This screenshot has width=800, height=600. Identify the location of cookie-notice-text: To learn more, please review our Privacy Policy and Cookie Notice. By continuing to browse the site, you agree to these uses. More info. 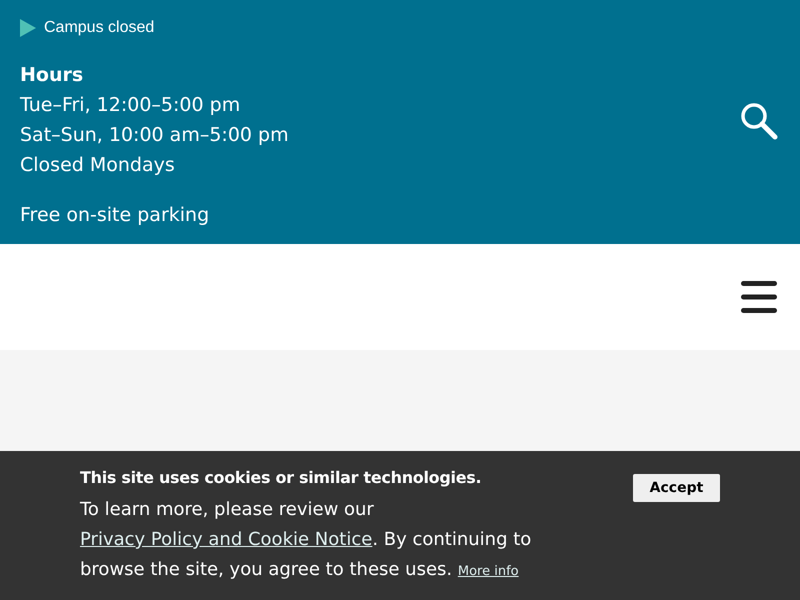
(306, 540).